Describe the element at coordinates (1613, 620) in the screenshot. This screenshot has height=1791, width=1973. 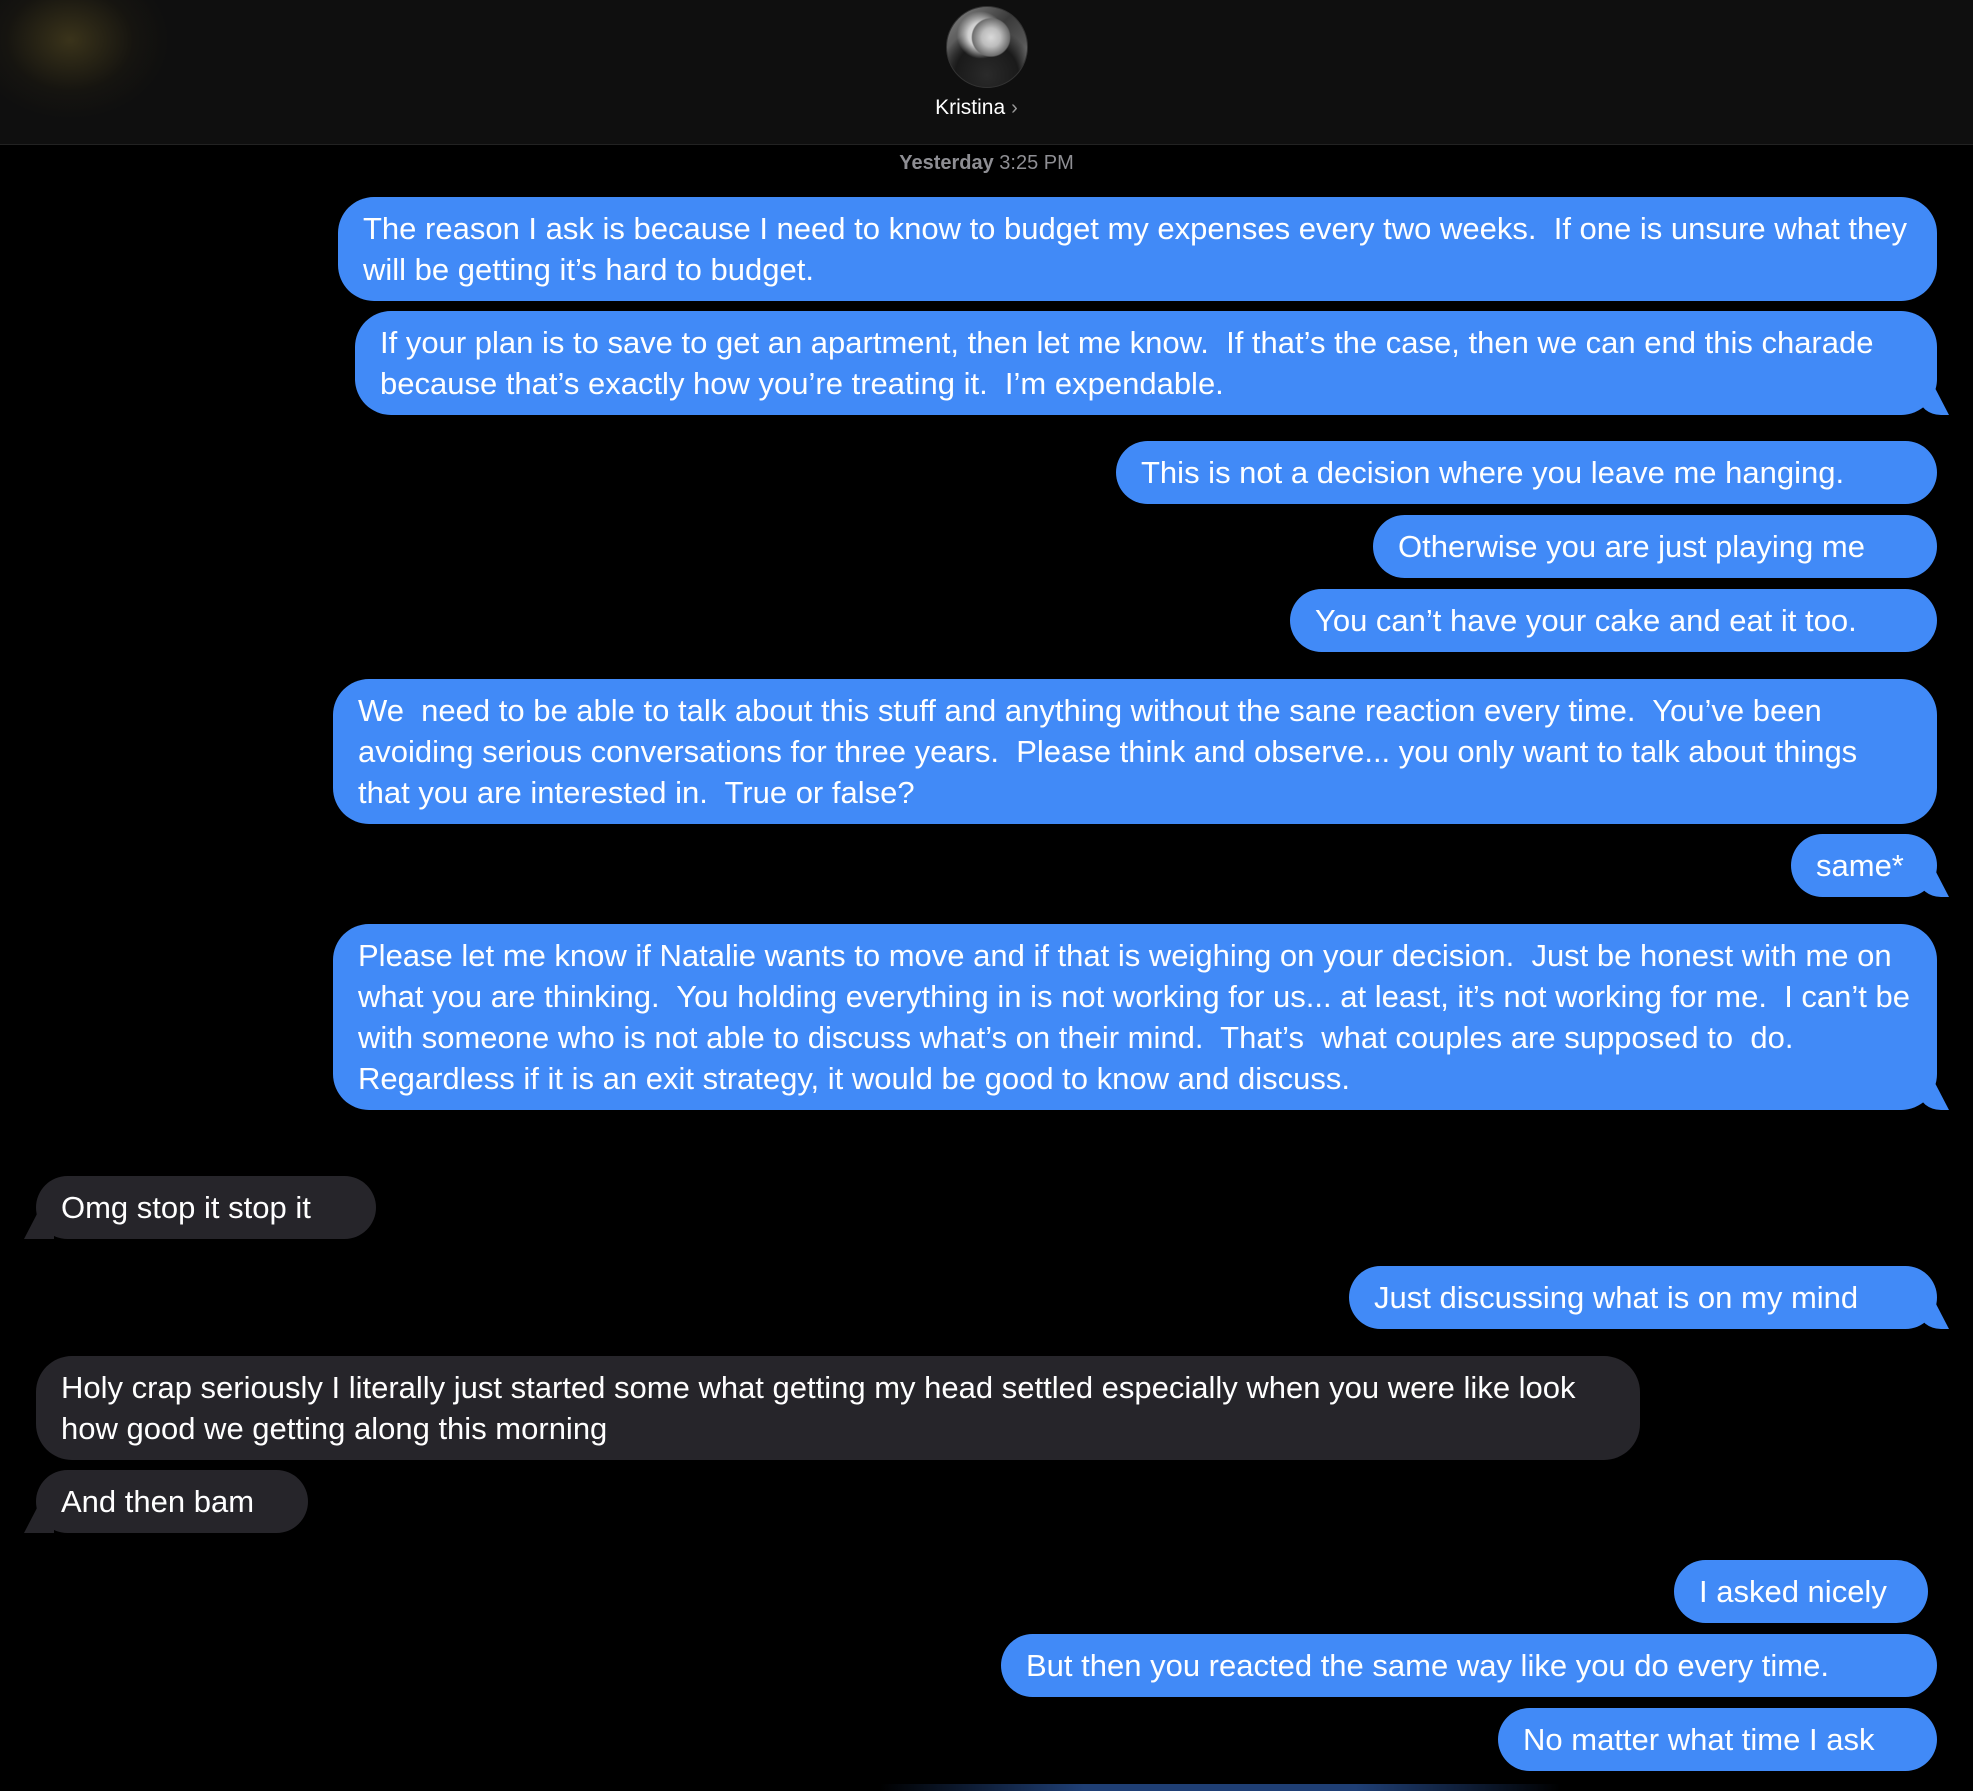
I see `sent-message-bubble: You can’t have your cake and eat it too.` at that location.